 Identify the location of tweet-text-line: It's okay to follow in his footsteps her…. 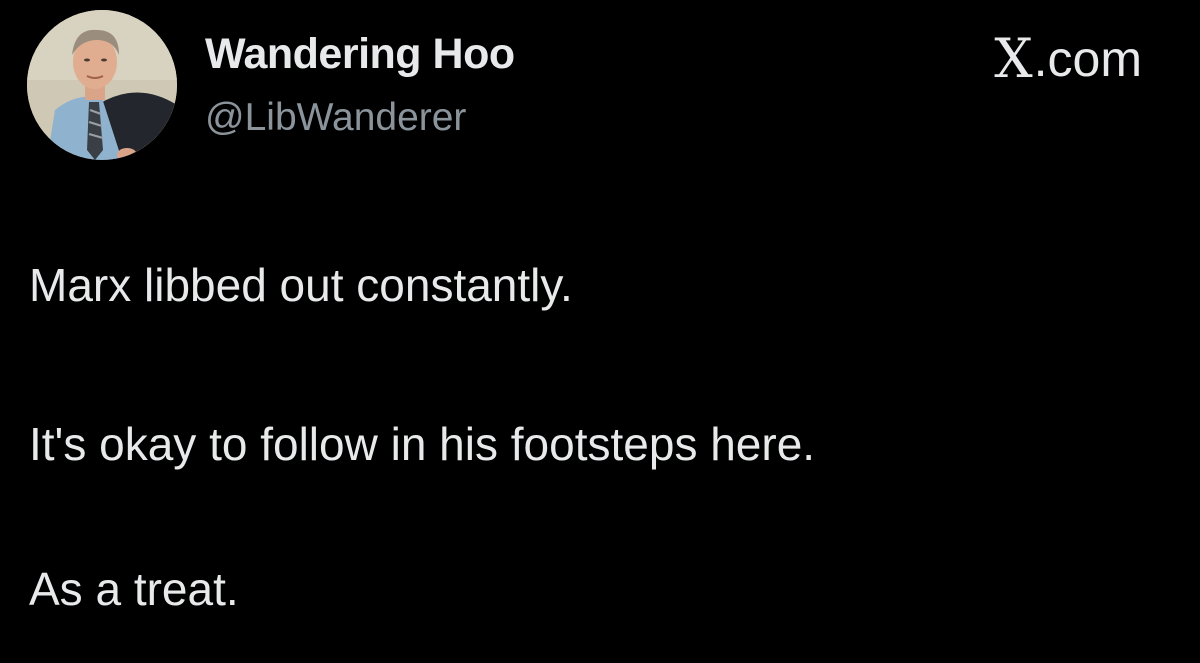
(422, 444).